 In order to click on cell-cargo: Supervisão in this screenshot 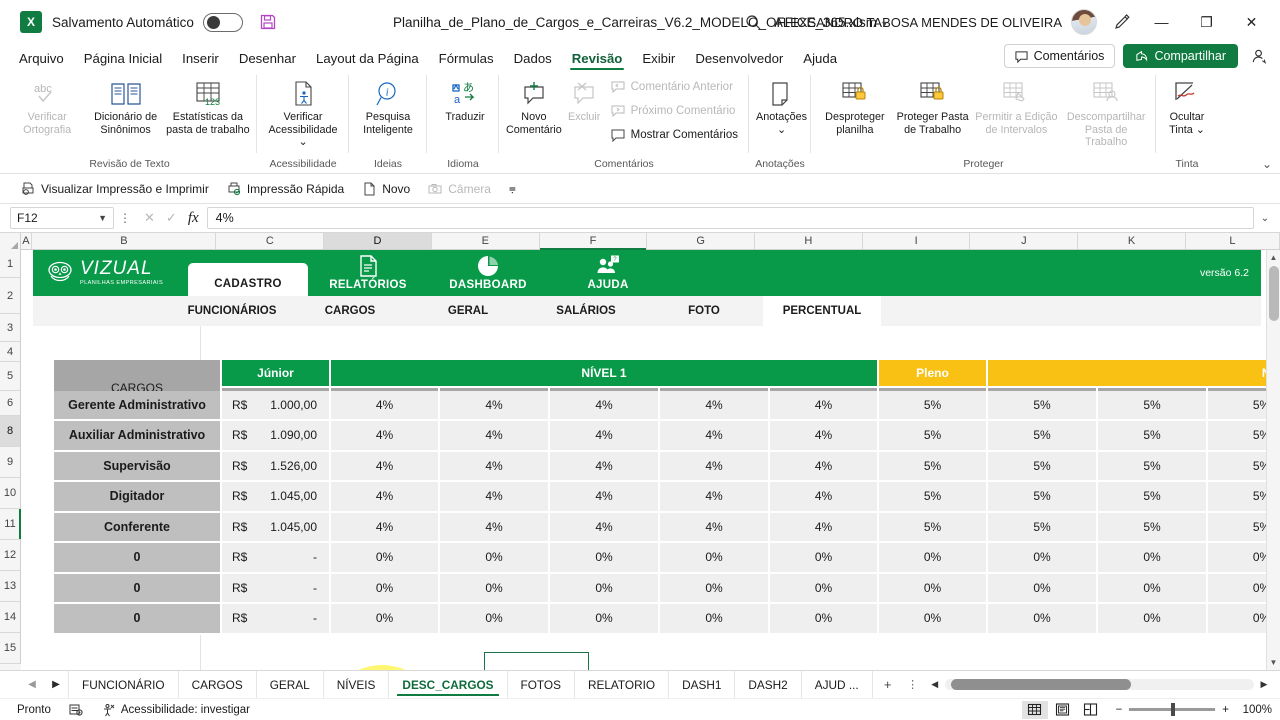, I will do `click(138, 466)`.